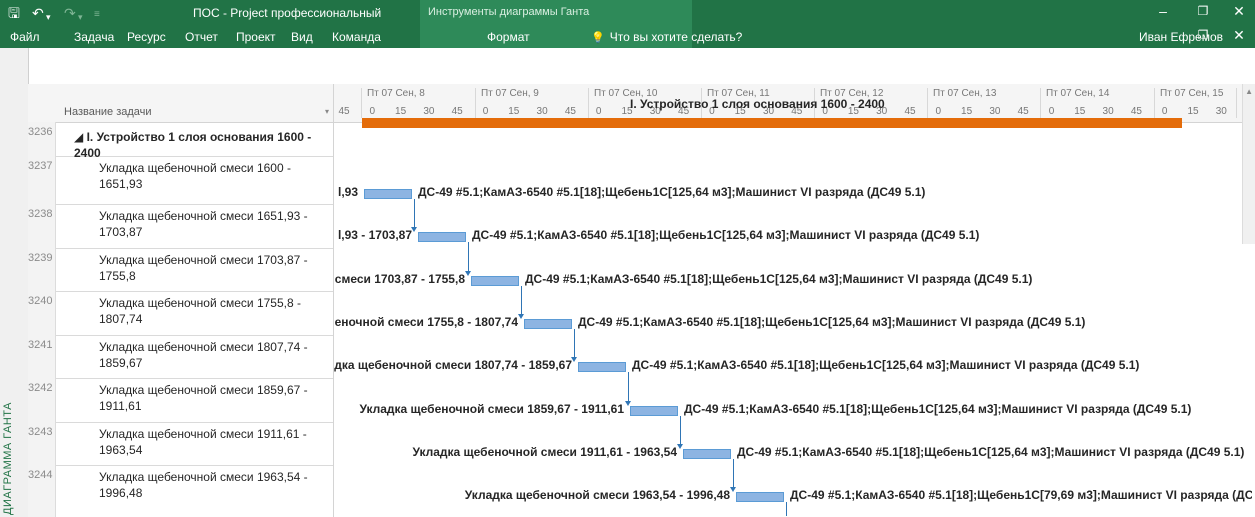  What do you see at coordinates (1249, 91) in the screenshot?
I see `scroll-up-icon: ▲` at bounding box center [1249, 91].